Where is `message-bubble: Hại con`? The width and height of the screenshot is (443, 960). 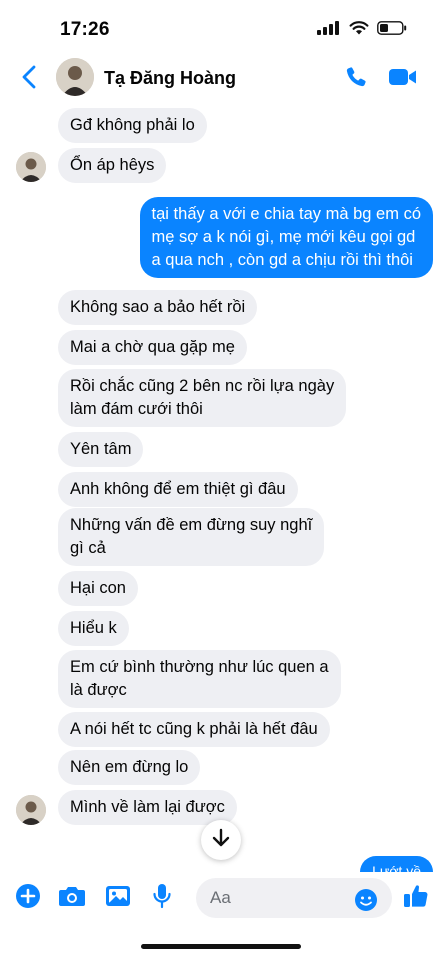 message-bubble: Hại con is located at coordinates (98, 588).